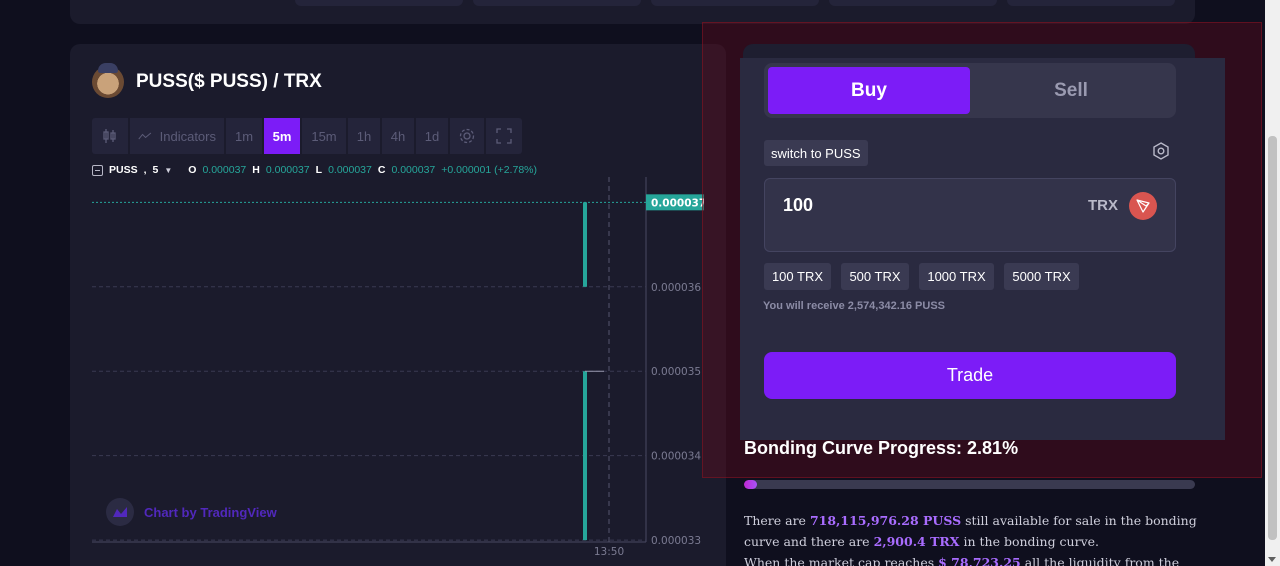 The width and height of the screenshot is (1280, 566). What do you see at coordinates (777, 520) in the screenshot?
I see `bonding-text-part: There are` at bounding box center [777, 520].